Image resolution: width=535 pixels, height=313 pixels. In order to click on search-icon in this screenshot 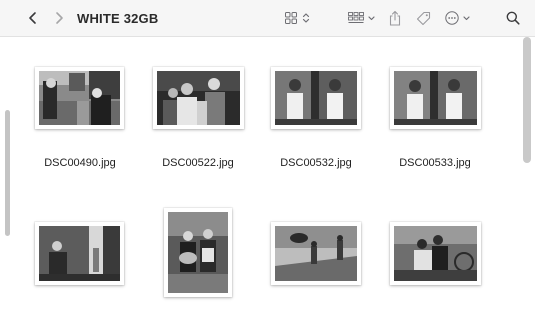, I will do `click(513, 18)`.